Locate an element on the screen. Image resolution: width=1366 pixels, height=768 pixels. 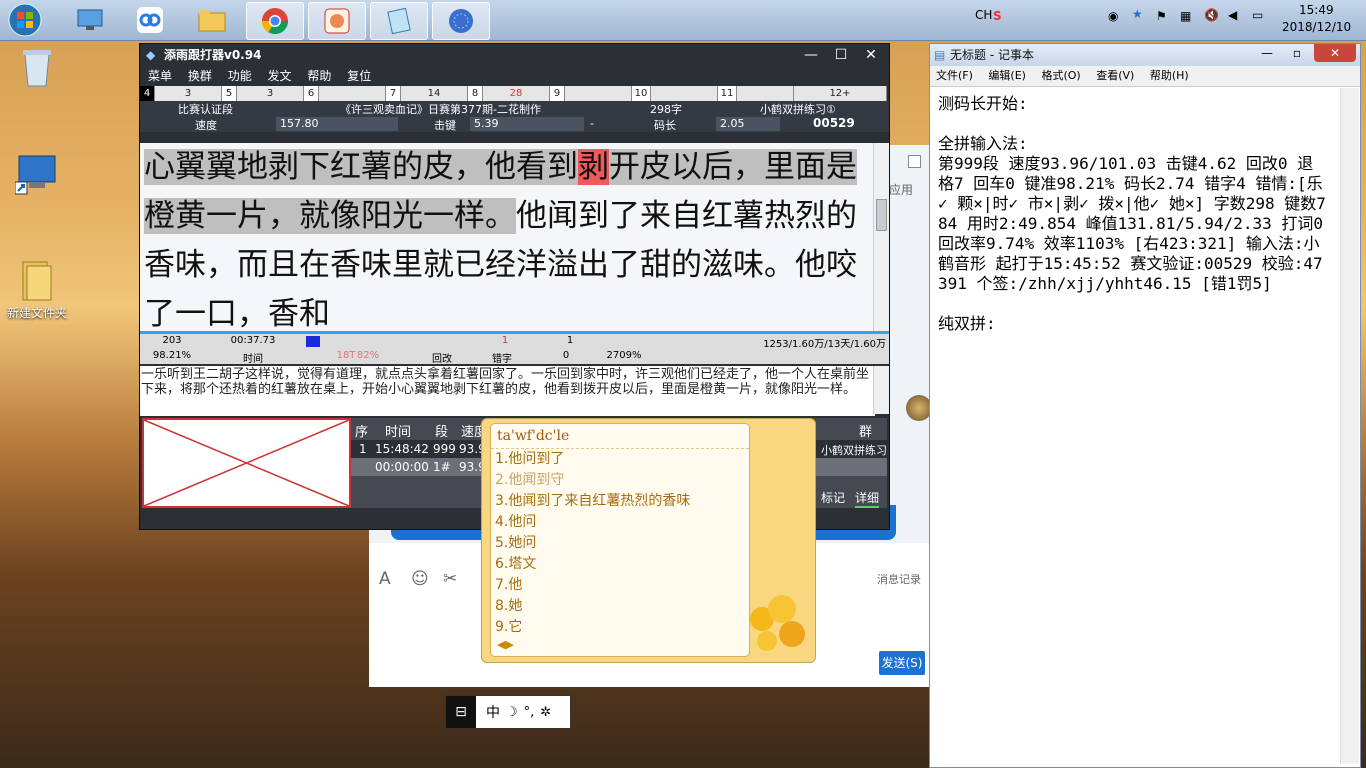
desktop-icon-recycle-bin is located at coordinates (37, 67).